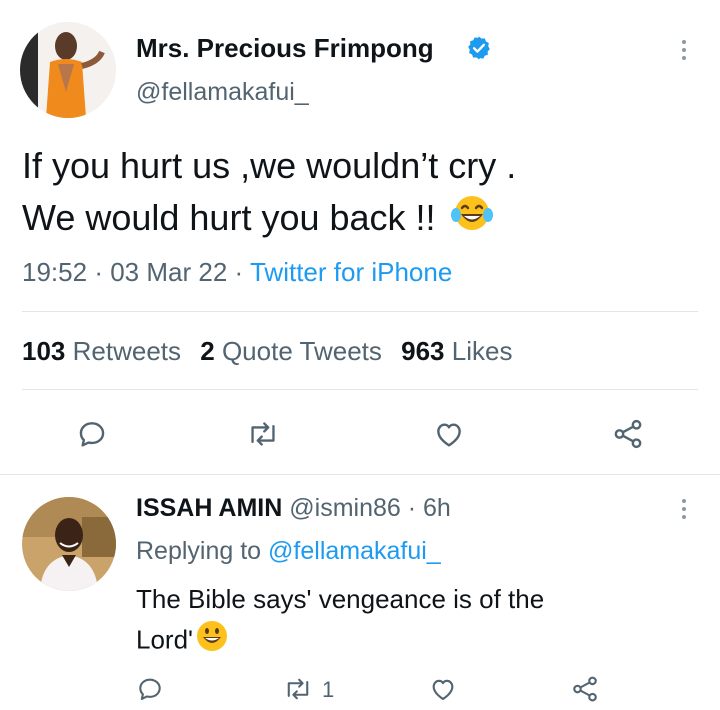 The height and width of the screenshot is (710, 720). Describe the element at coordinates (165, 639) in the screenshot. I see `reply-text-line2-text: Lord'` at that location.